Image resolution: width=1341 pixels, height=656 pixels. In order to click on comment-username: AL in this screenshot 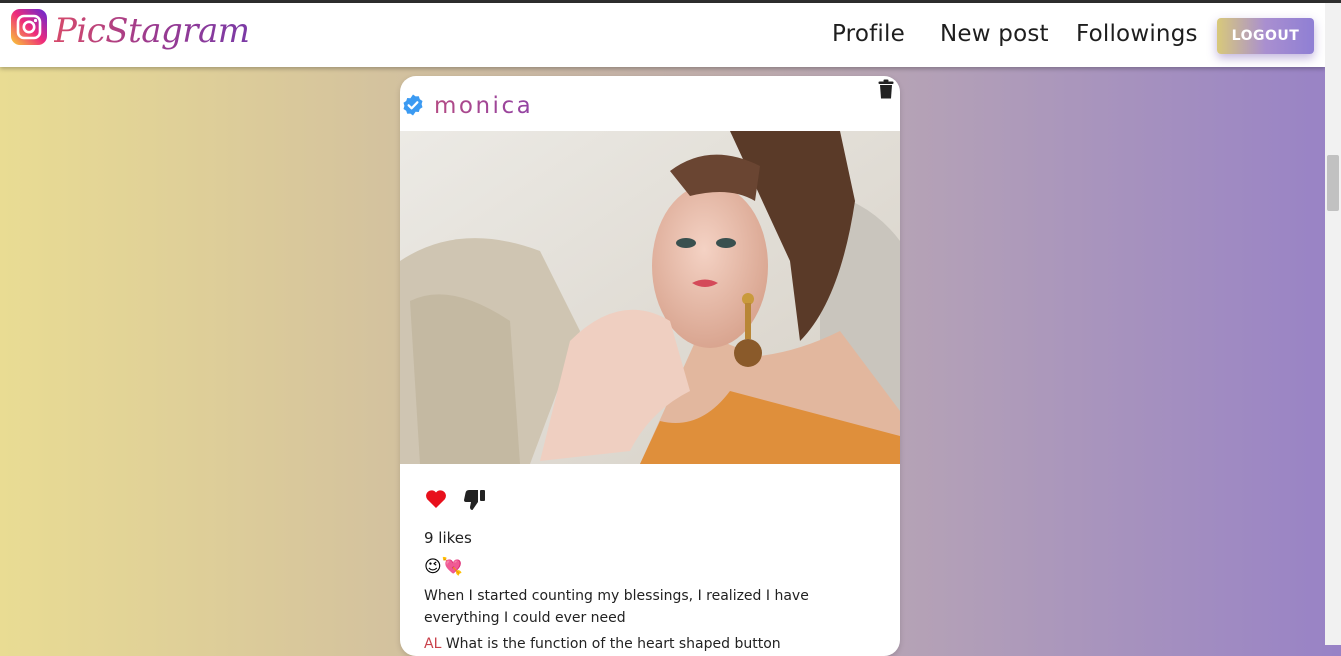, I will do `click(435, 644)`.